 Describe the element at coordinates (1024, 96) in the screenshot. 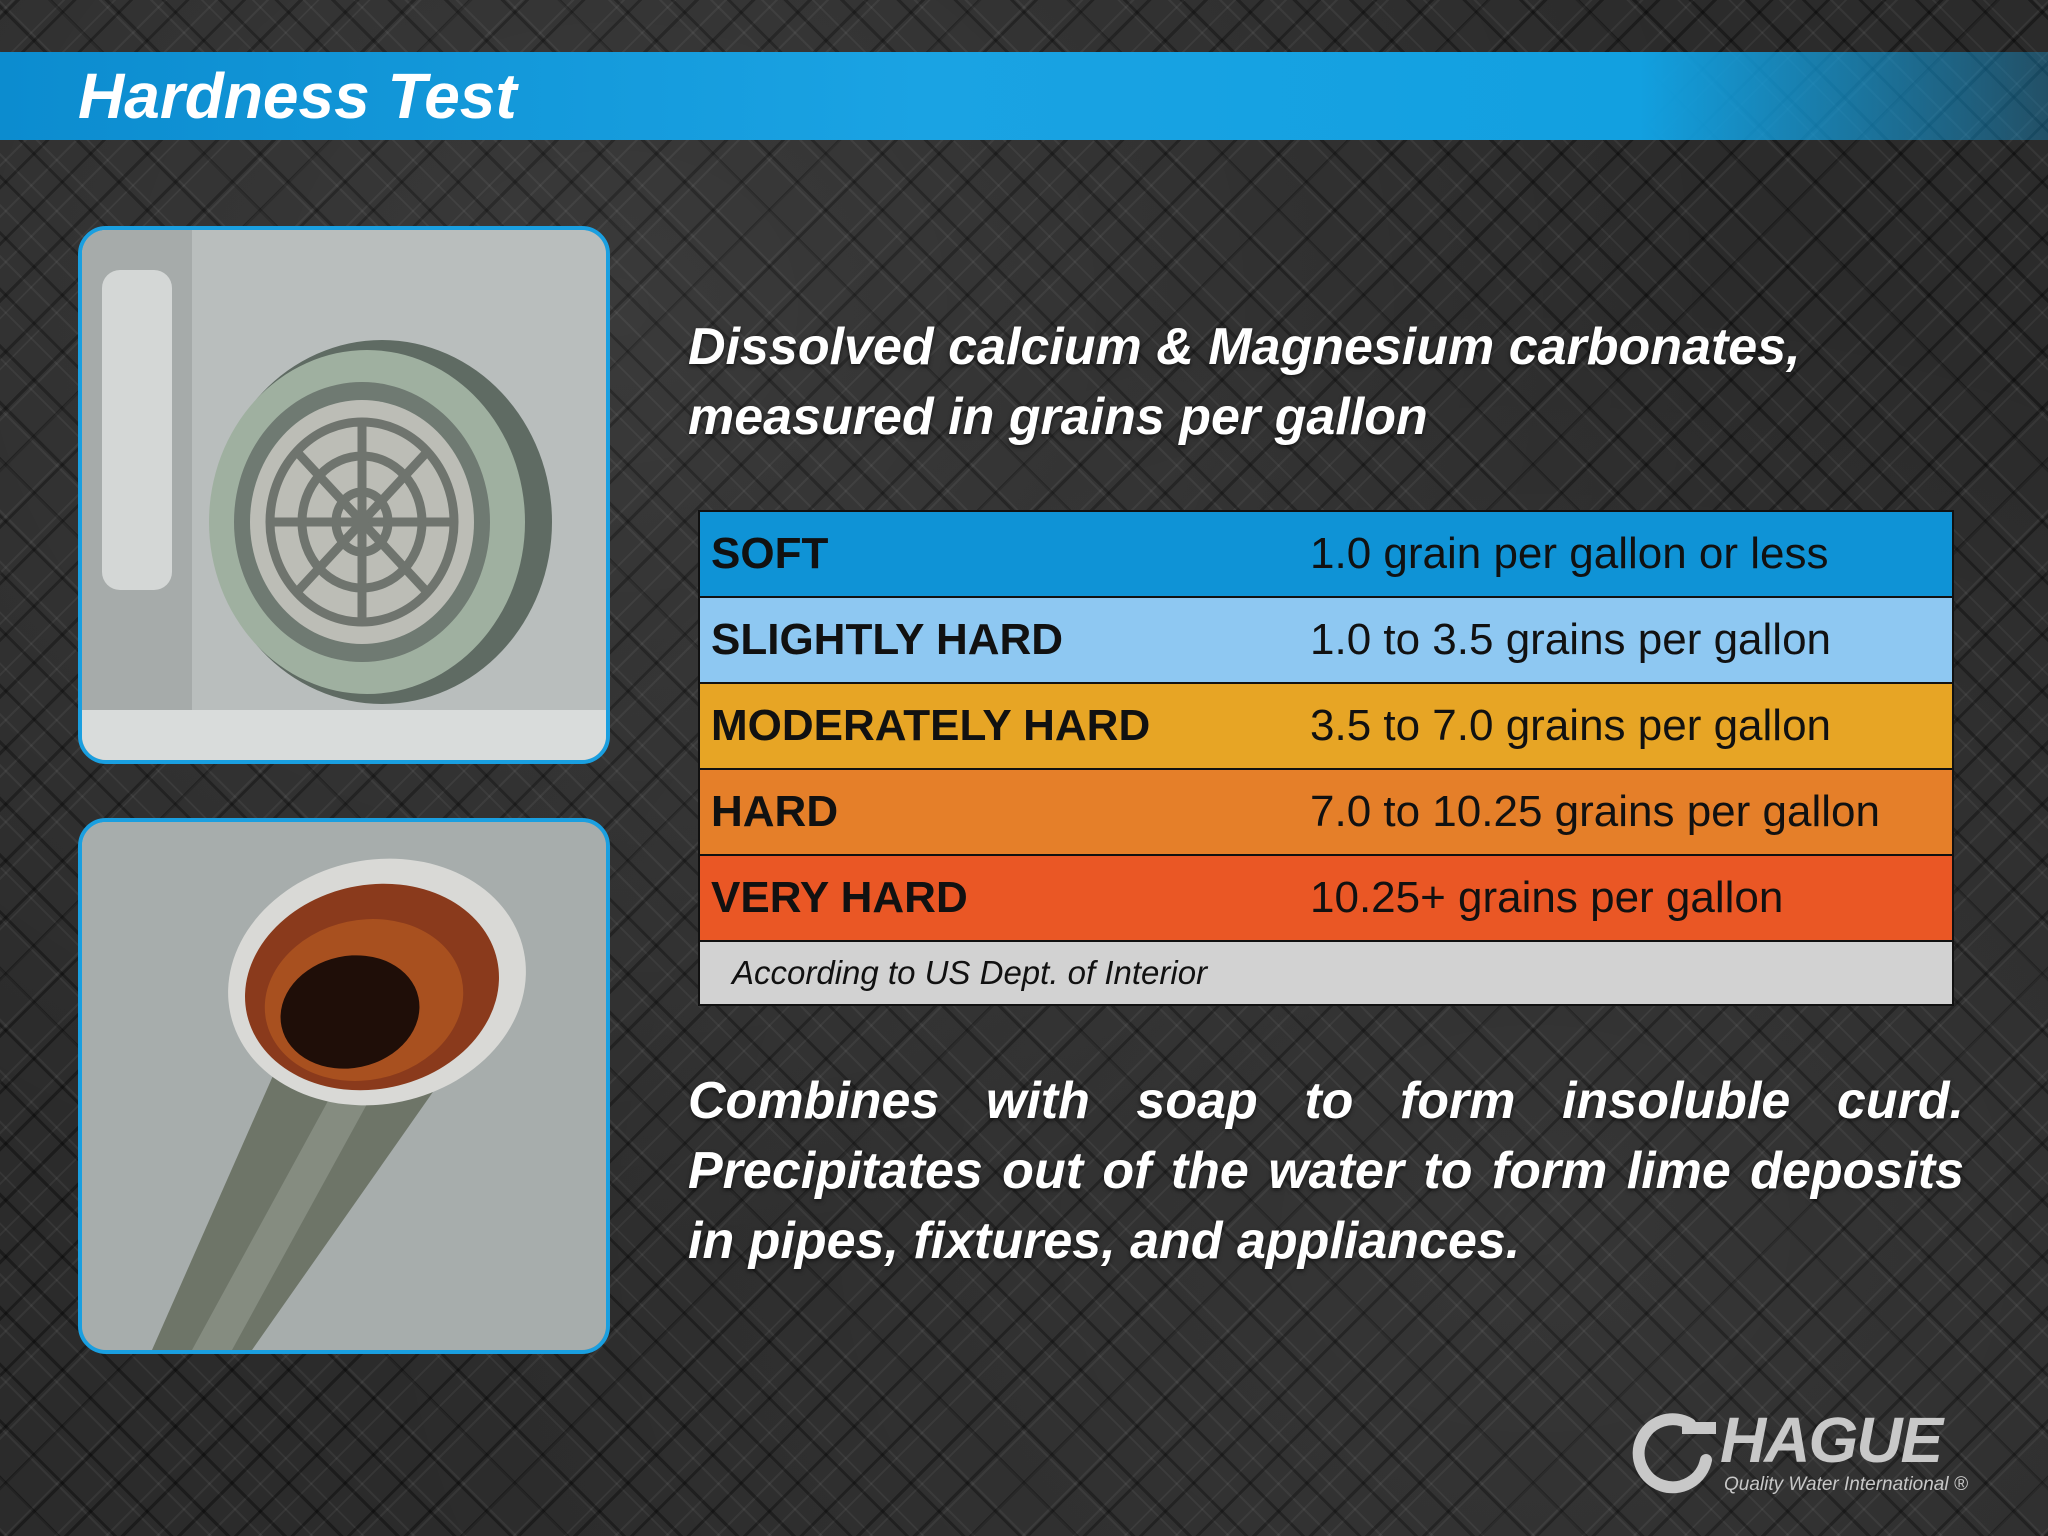

I see `title-bar: Hardness Test` at that location.